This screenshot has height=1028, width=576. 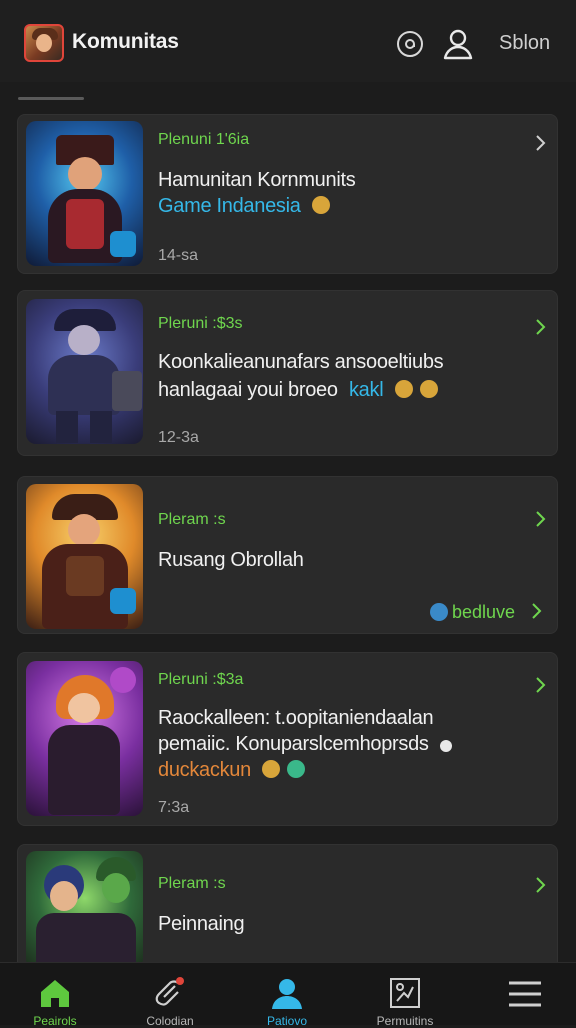 I want to click on app-header: Komunitas Sblon, so click(x=288, y=41).